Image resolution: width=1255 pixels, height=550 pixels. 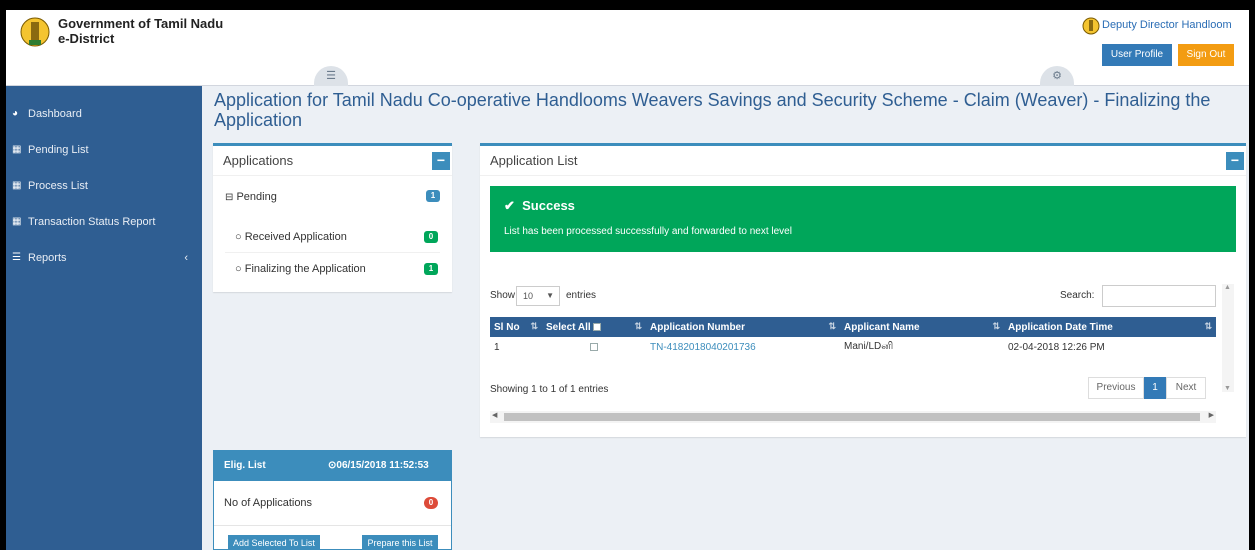 What do you see at coordinates (332, 197) in the screenshot?
I see `pending-group: ⊟ Pending 1` at bounding box center [332, 197].